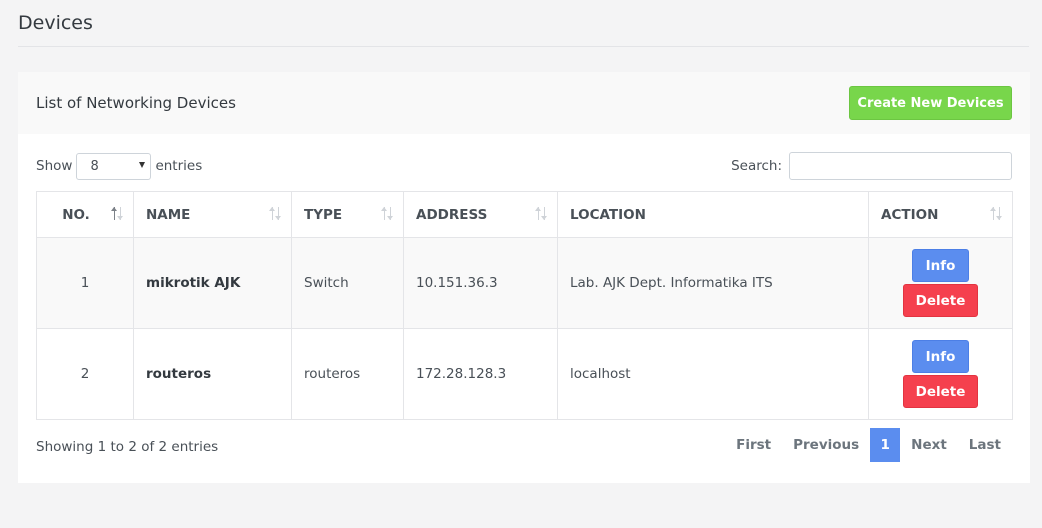 This screenshot has height=528, width=1042. I want to click on title-divider, so click(523, 46).